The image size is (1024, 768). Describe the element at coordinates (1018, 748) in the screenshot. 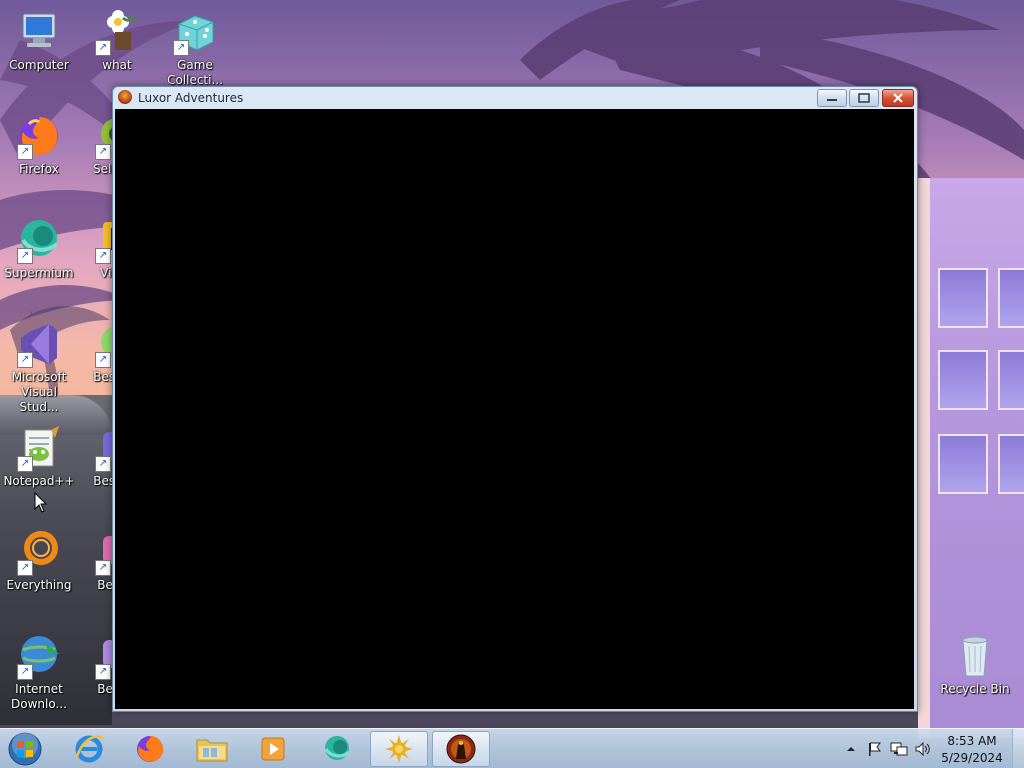

I see `show-desktop-button` at that location.